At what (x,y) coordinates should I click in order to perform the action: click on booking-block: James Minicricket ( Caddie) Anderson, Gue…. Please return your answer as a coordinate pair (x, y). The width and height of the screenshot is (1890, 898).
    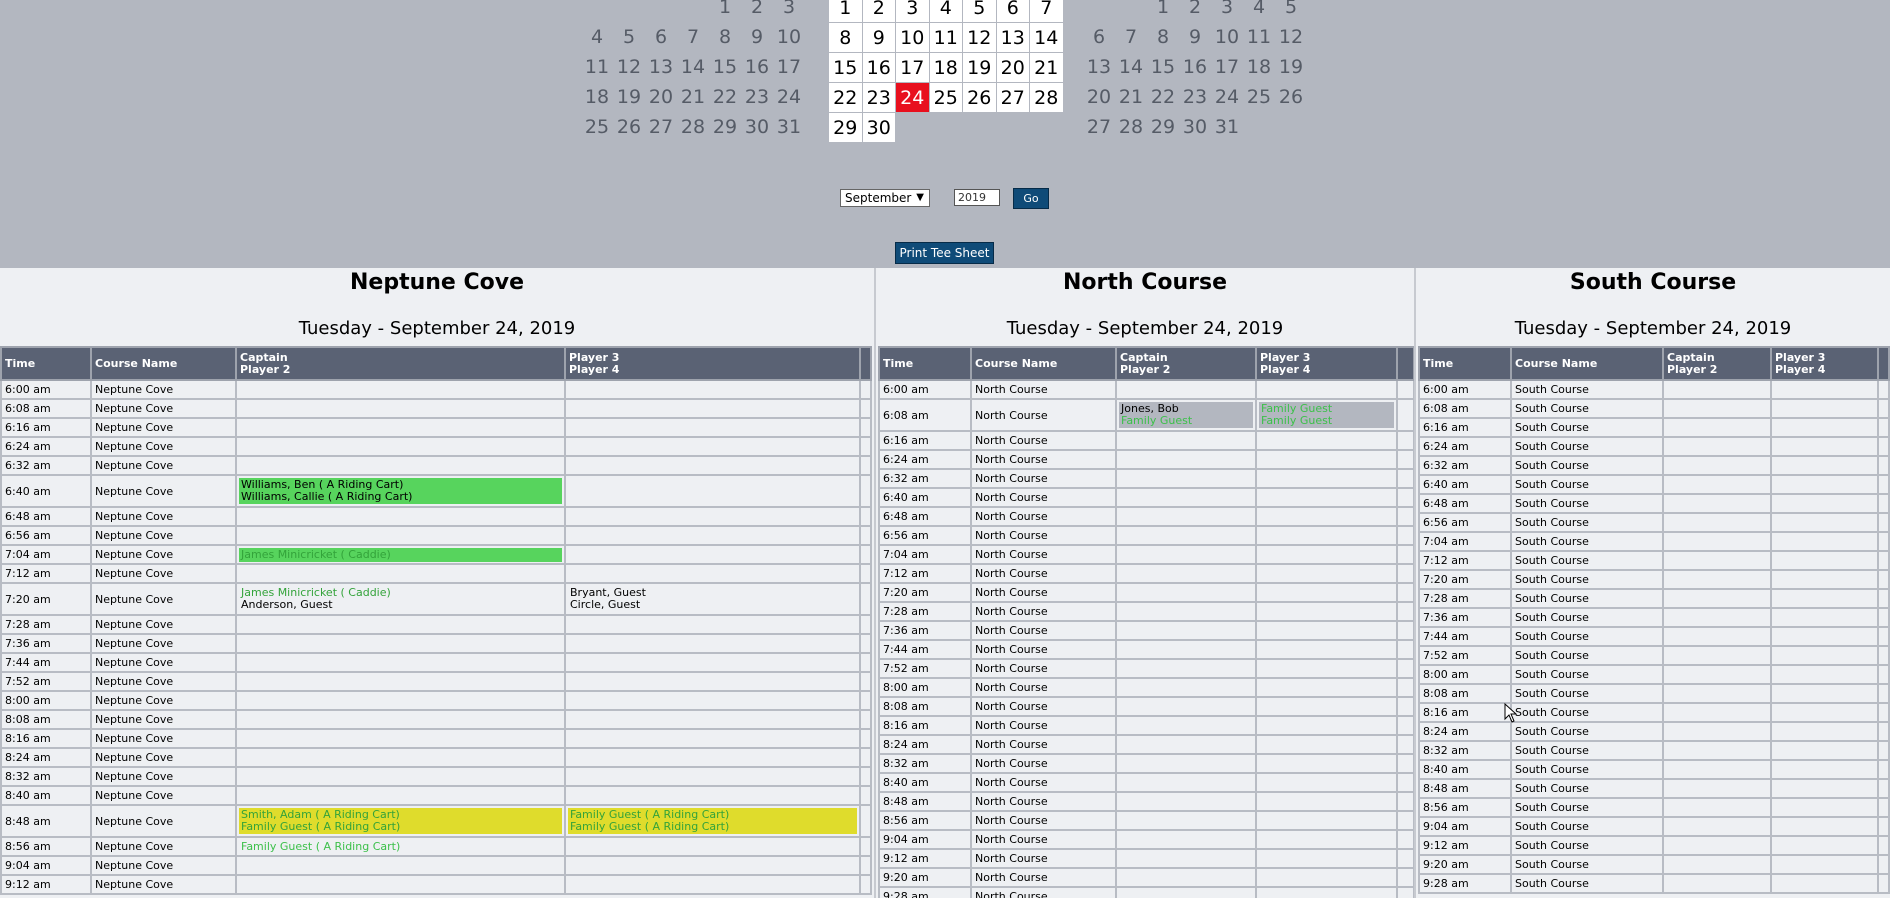
    Looking at the image, I should click on (400, 599).